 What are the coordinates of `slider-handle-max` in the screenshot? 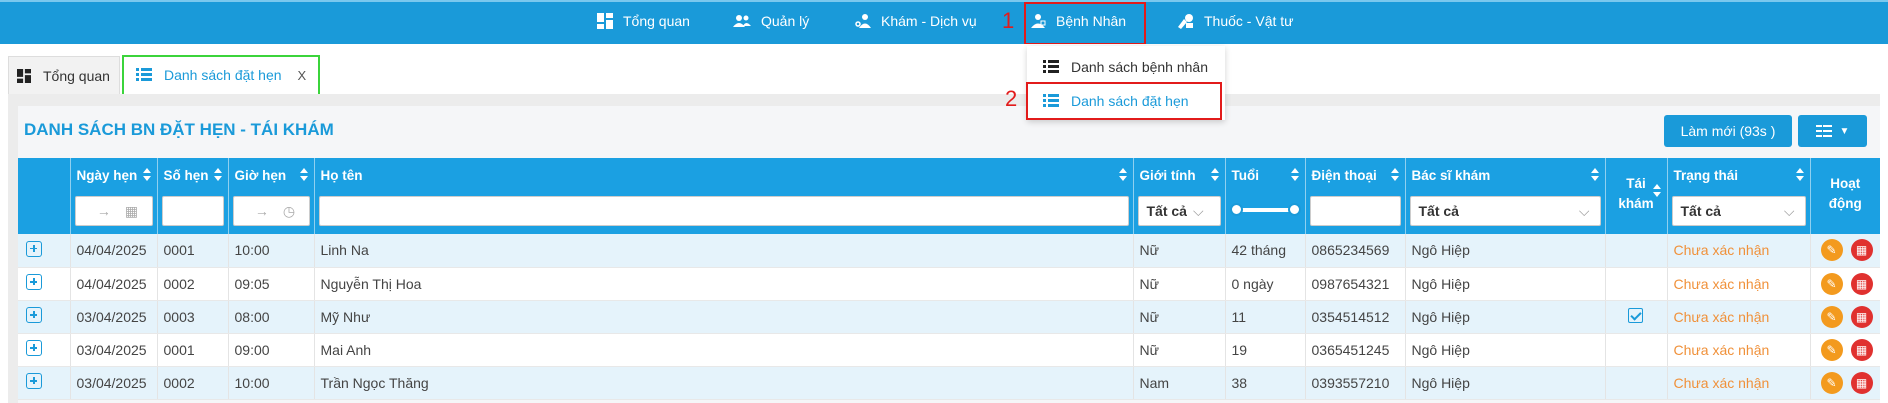 It's located at (1294, 209).